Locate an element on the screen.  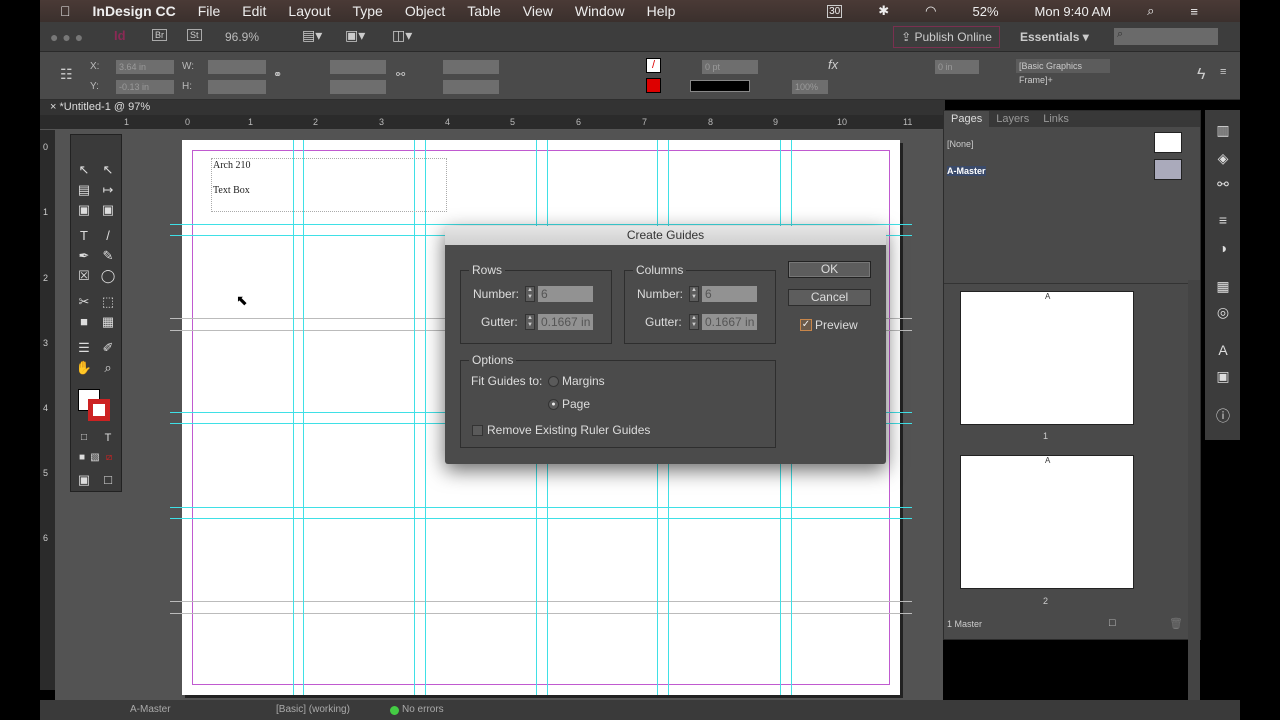
menu-file: File is located at coordinates (209, 11).